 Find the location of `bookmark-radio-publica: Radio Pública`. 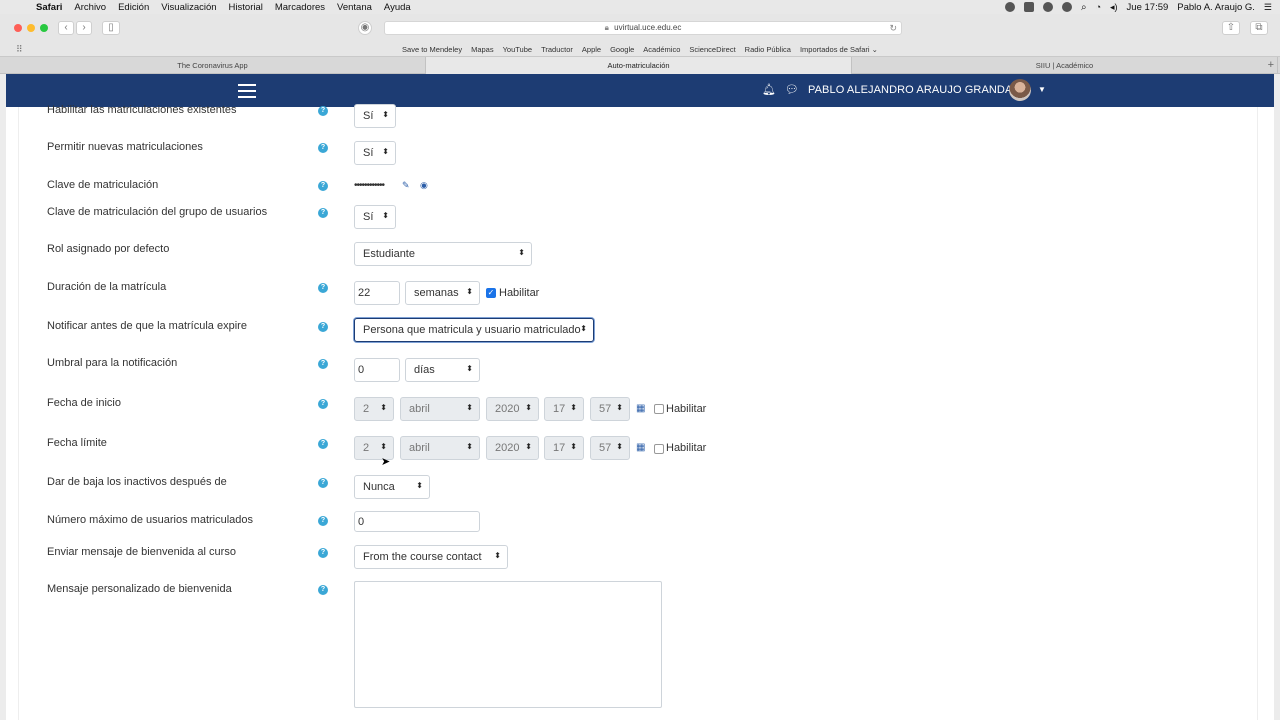

bookmark-radio-publica: Radio Pública is located at coordinates (768, 49).